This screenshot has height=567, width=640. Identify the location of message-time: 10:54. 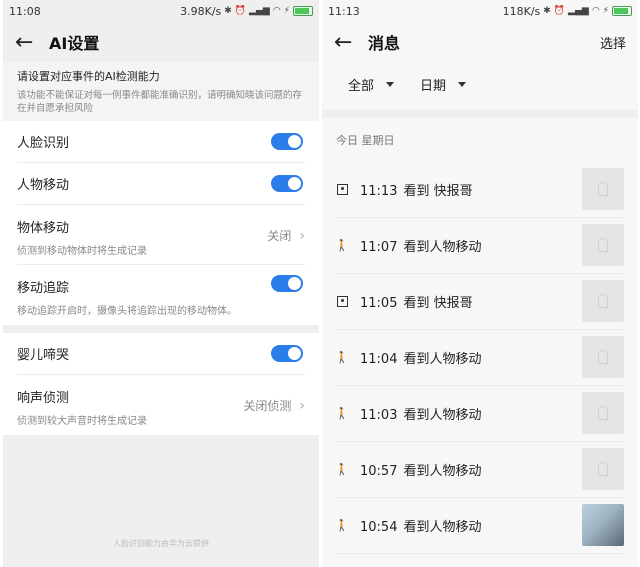
(379, 527).